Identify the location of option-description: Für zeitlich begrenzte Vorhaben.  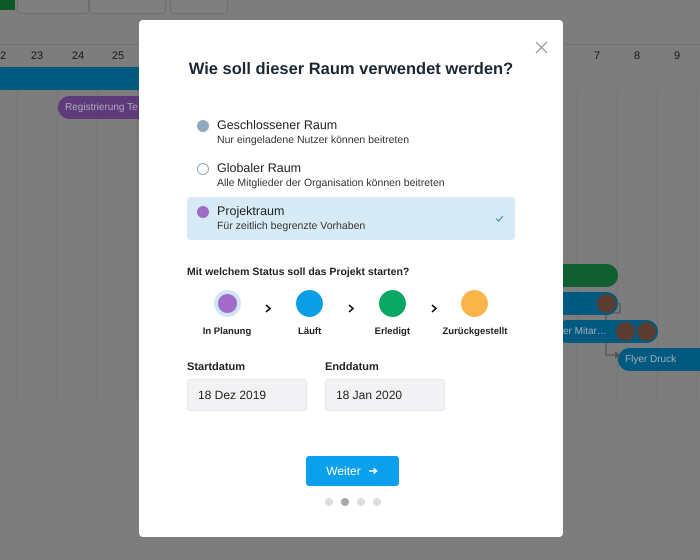
(291, 226).